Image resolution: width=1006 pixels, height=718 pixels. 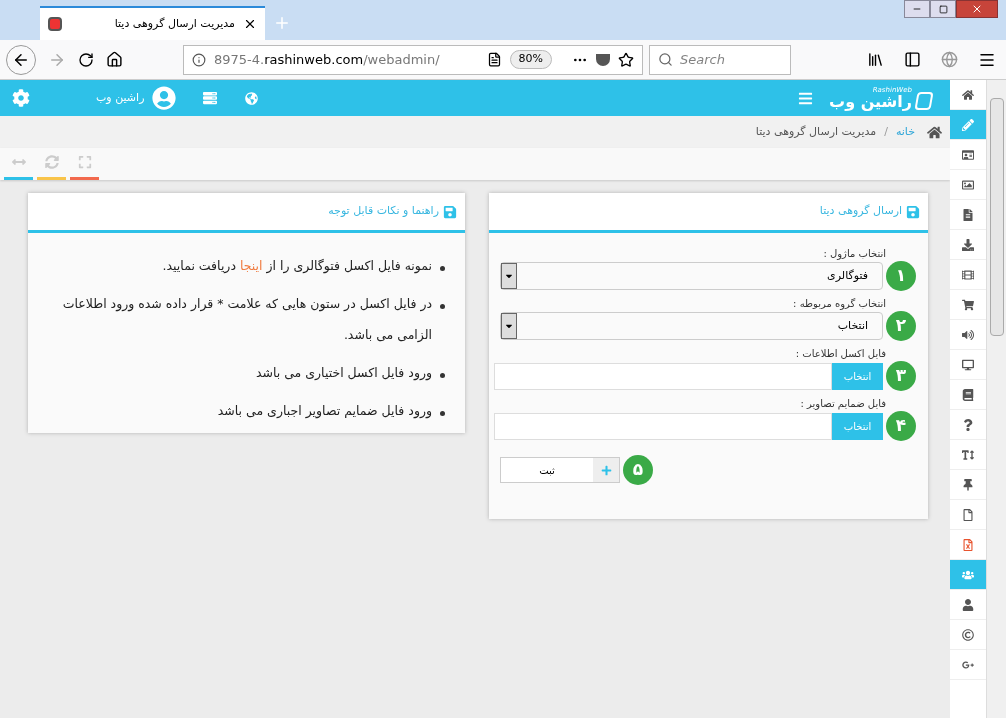 I want to click on tab-title: مدیریت ارسال گروهی دیتا, so click(x=174, y=23).